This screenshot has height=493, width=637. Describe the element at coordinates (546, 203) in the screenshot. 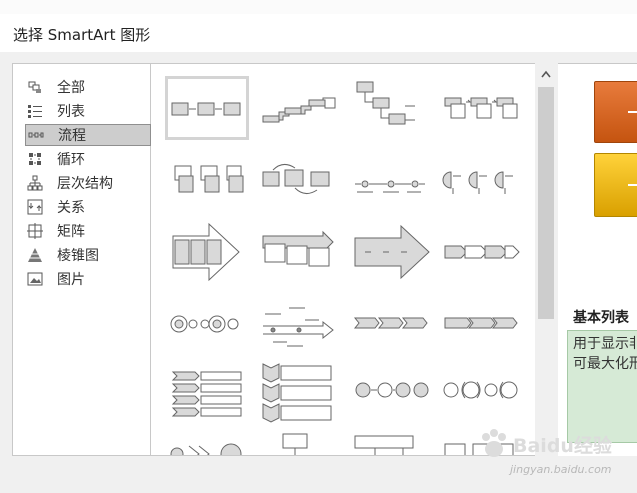

I see `scrollbar-thumb` at that location.